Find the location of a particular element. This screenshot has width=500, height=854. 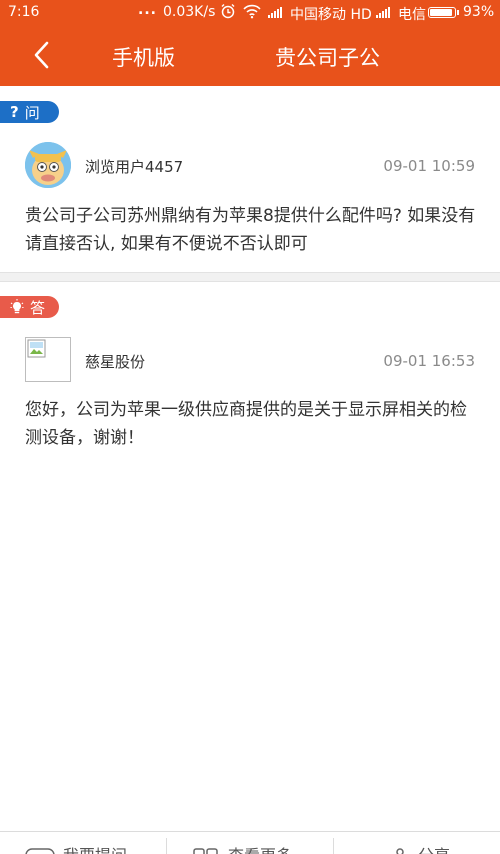

view-more-button: 查看更多 is located at coordinates (242, 848).